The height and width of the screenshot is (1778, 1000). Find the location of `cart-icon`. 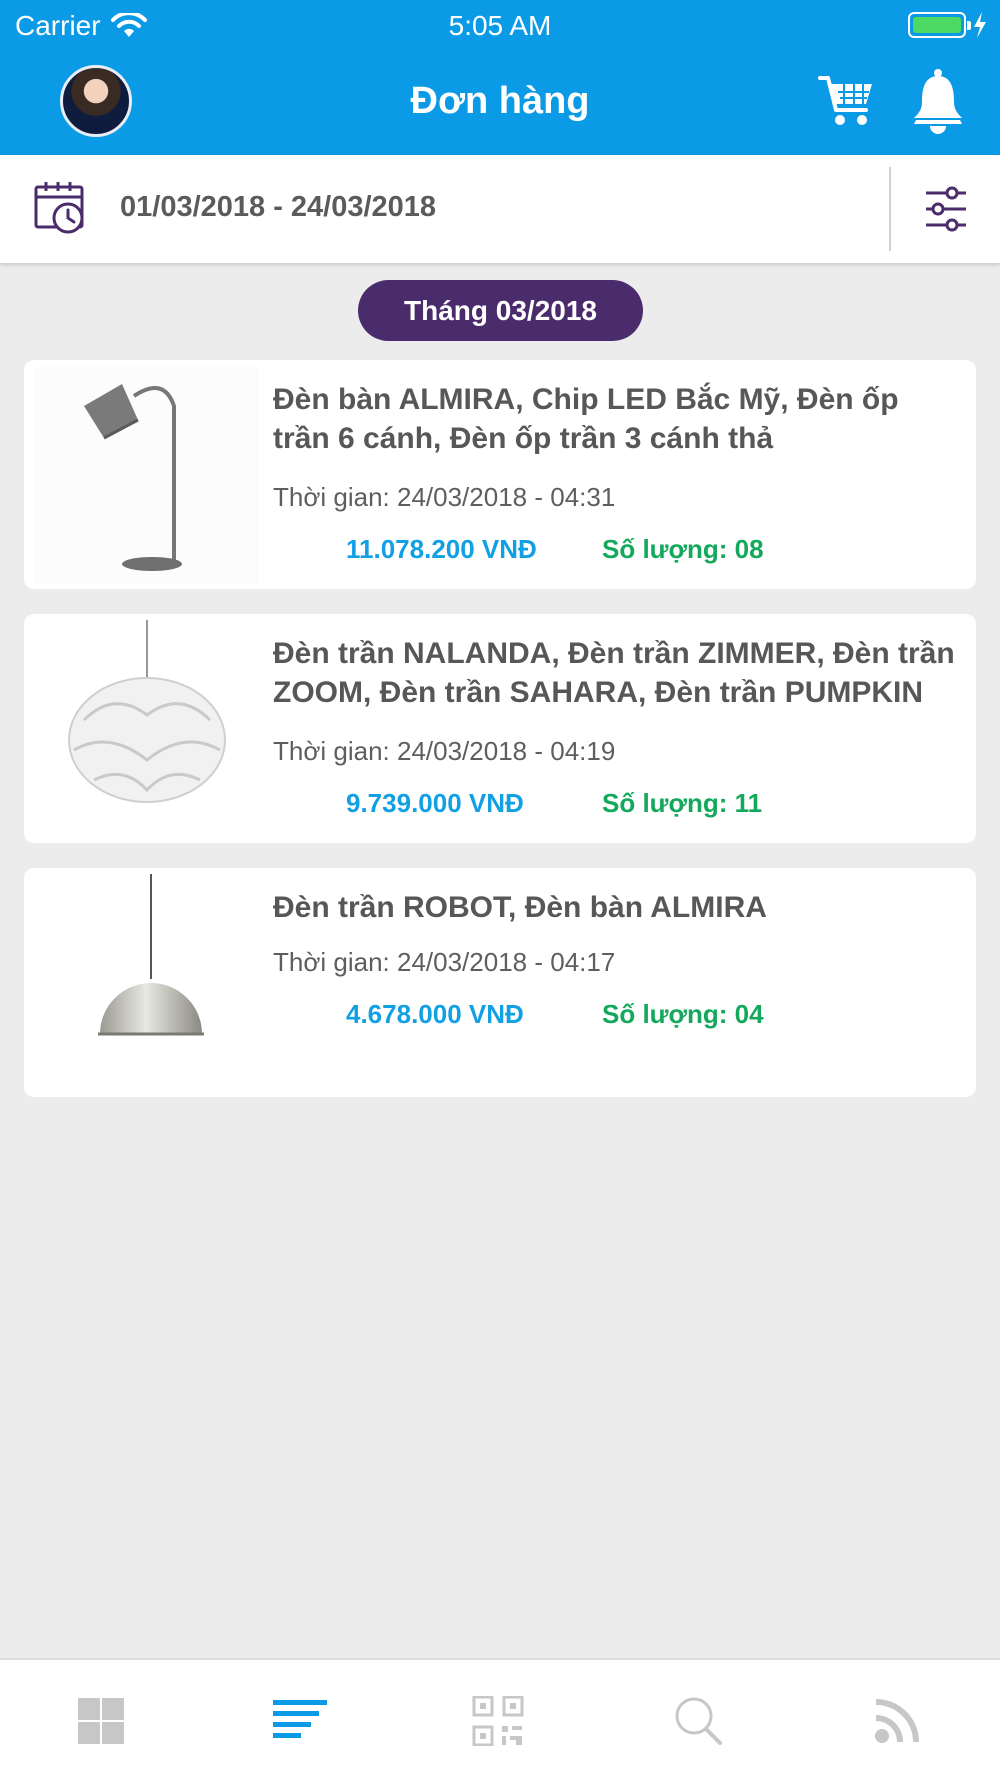

cart-icon is located at coordinates (847, 101).